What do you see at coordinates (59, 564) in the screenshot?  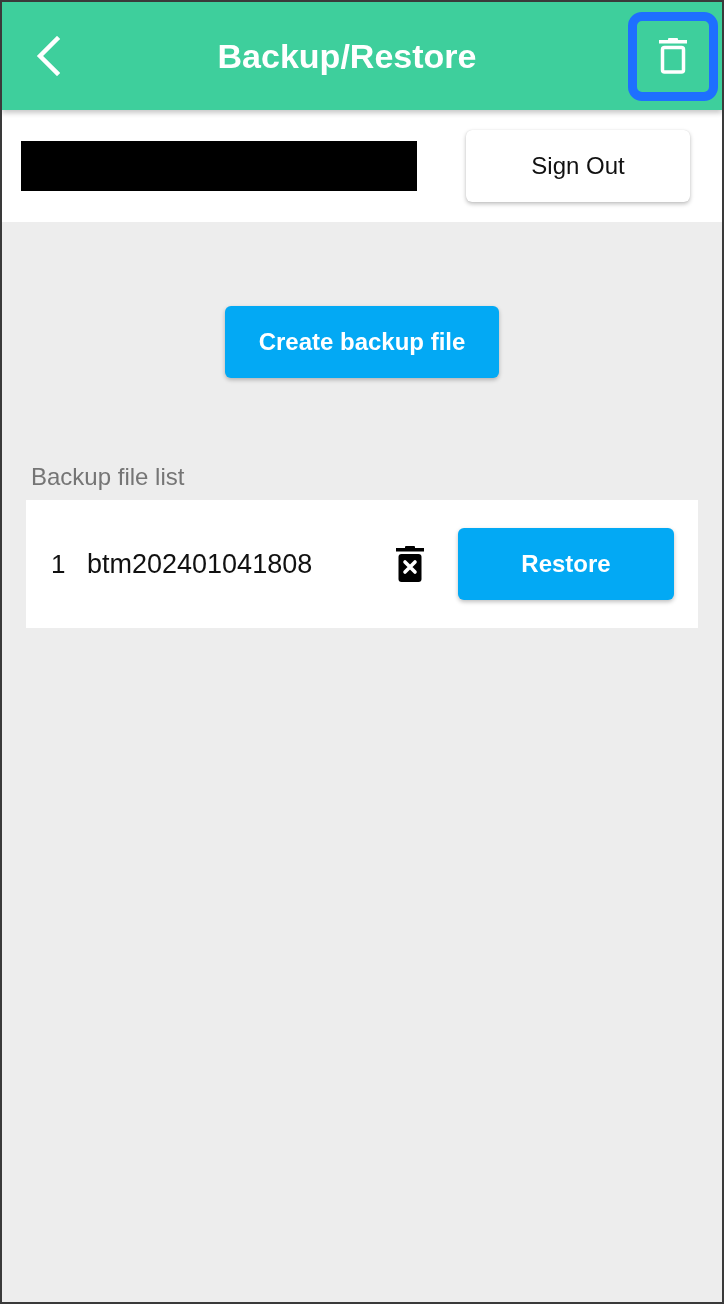 I see `row-number: 1` at bounding box center [59, 564].